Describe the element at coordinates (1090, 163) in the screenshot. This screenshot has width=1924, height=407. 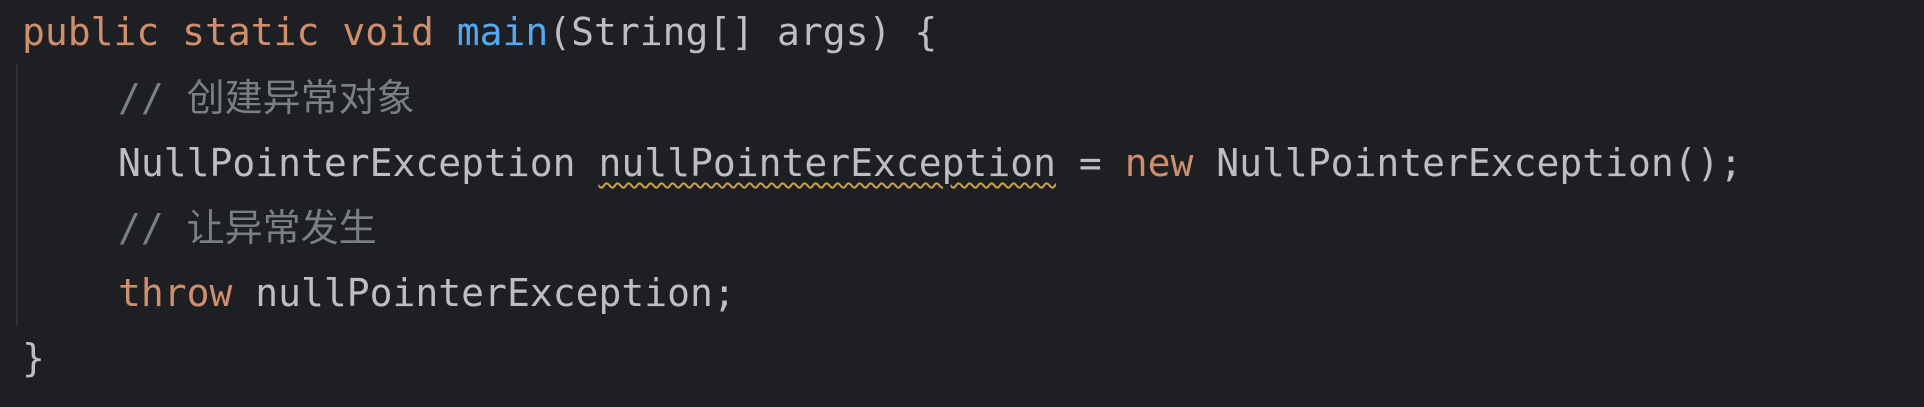
I see `assign-operator: =` at that location.